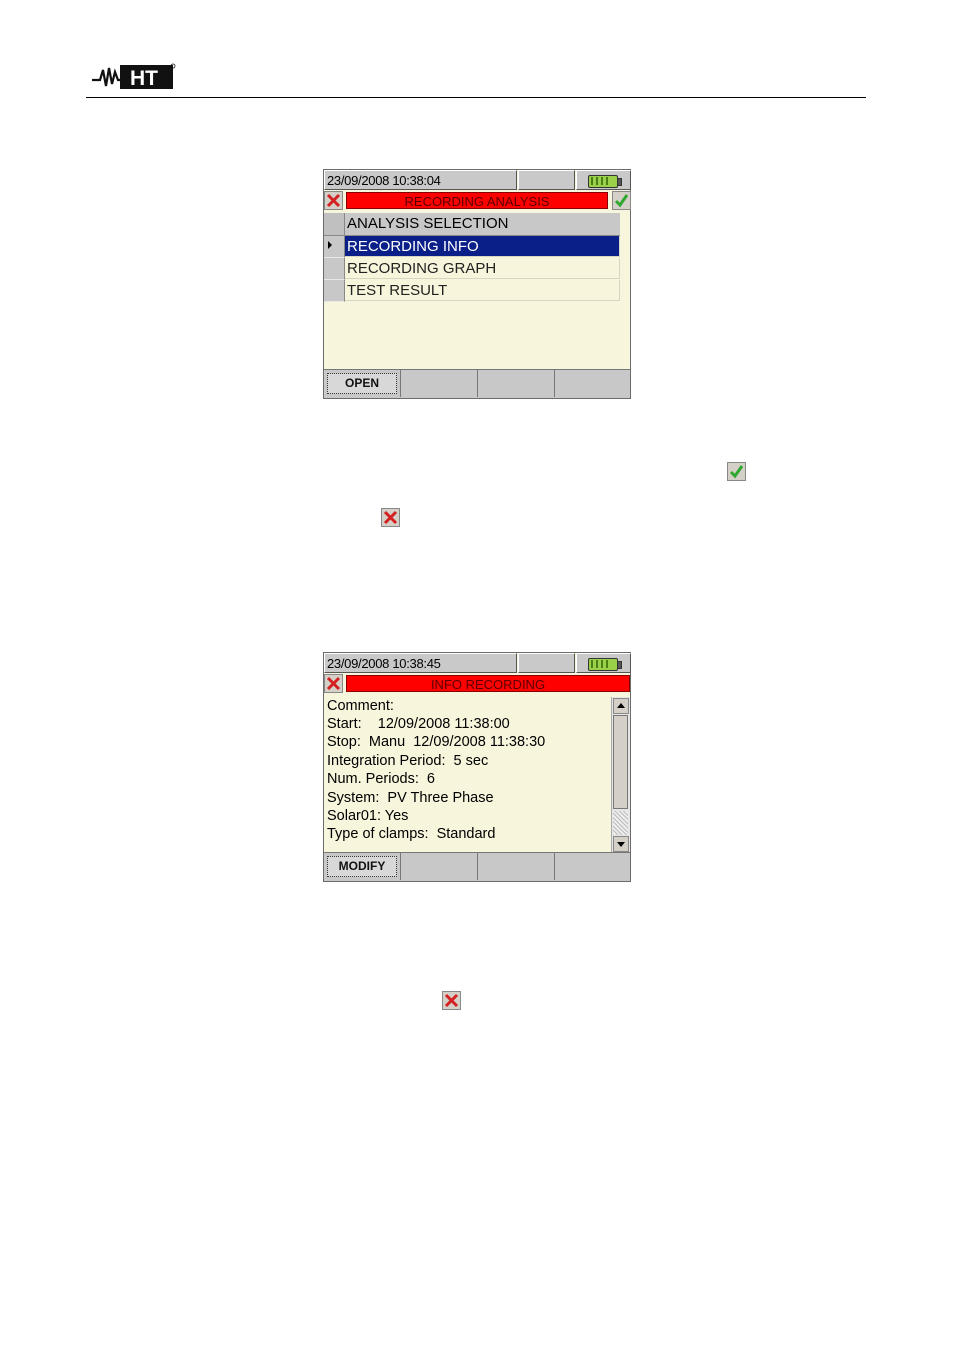  What do you see at coordinates (410, 798) in the screenshot?
I see `info-line-system: System: PV Three Phase` at bounding box center [410, 798].